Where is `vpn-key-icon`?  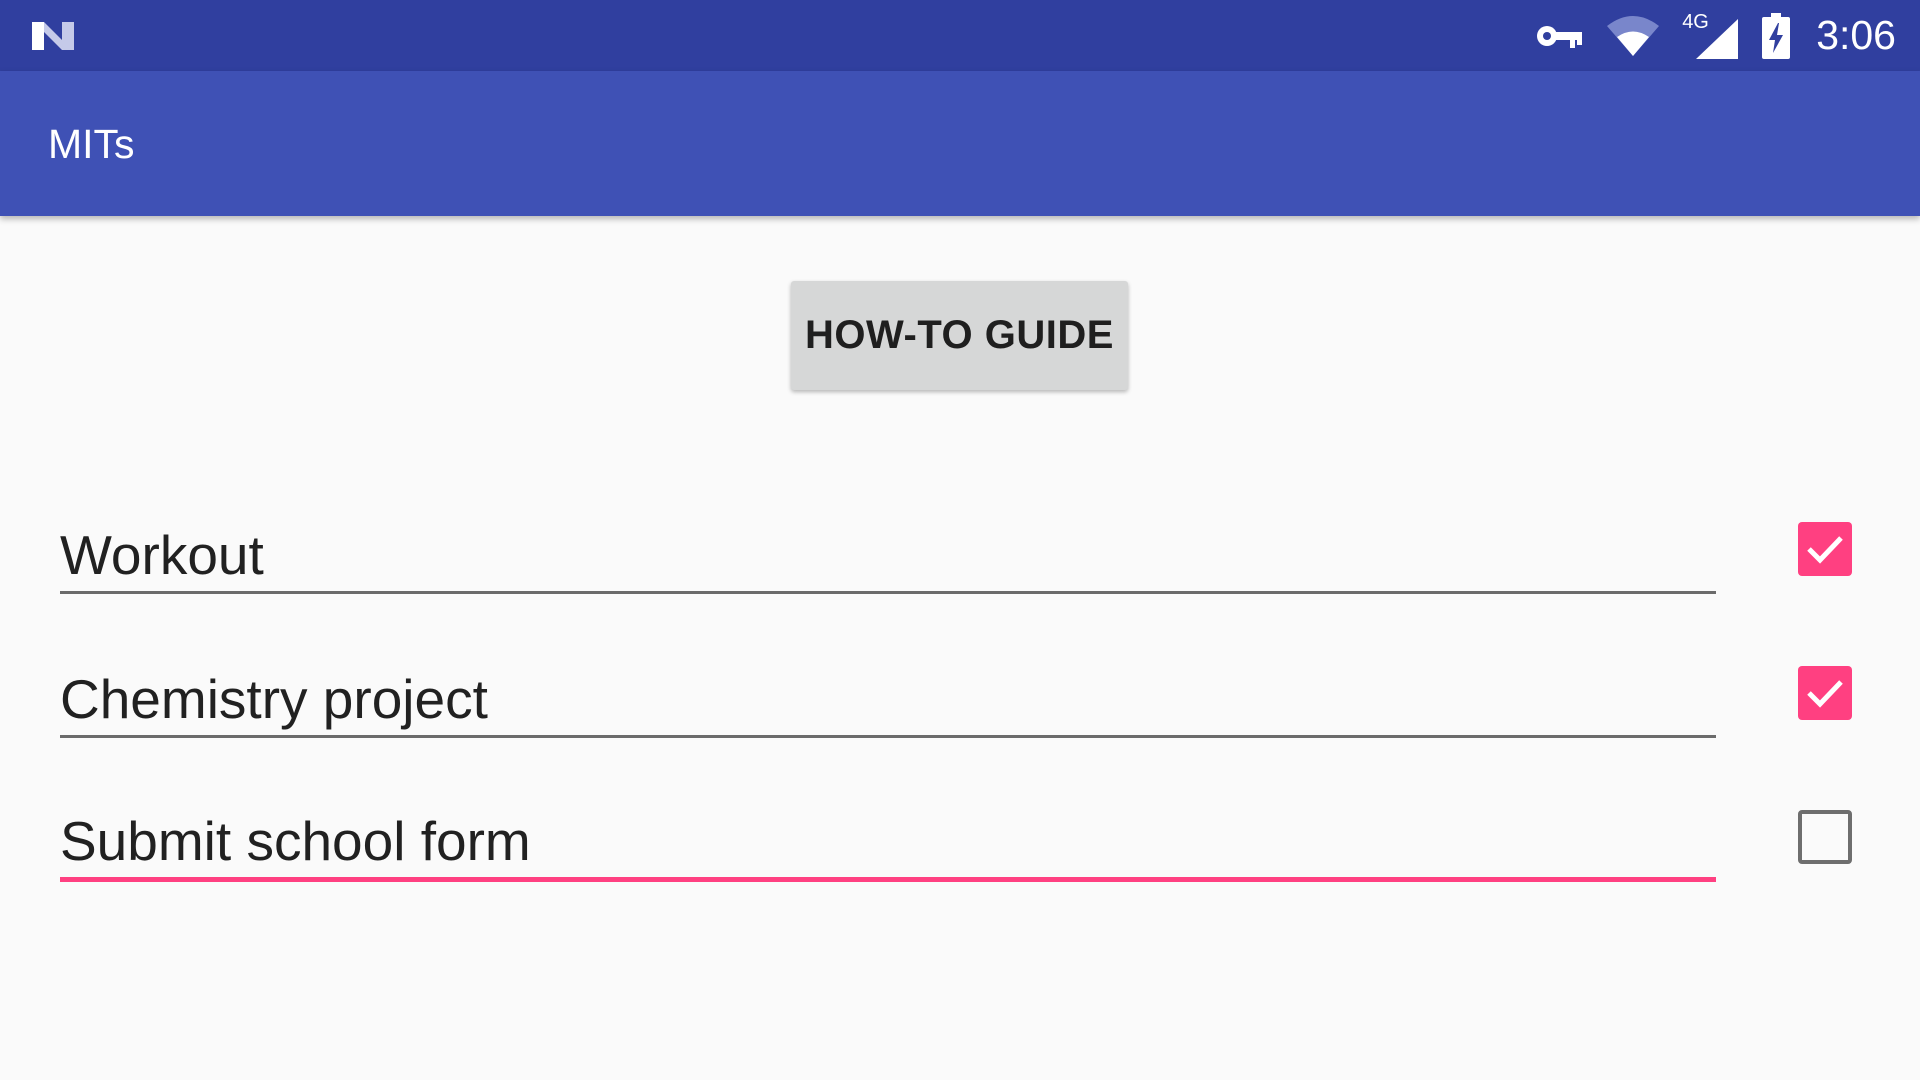 vpn-key-icon is located at coordinates (1560, 36).